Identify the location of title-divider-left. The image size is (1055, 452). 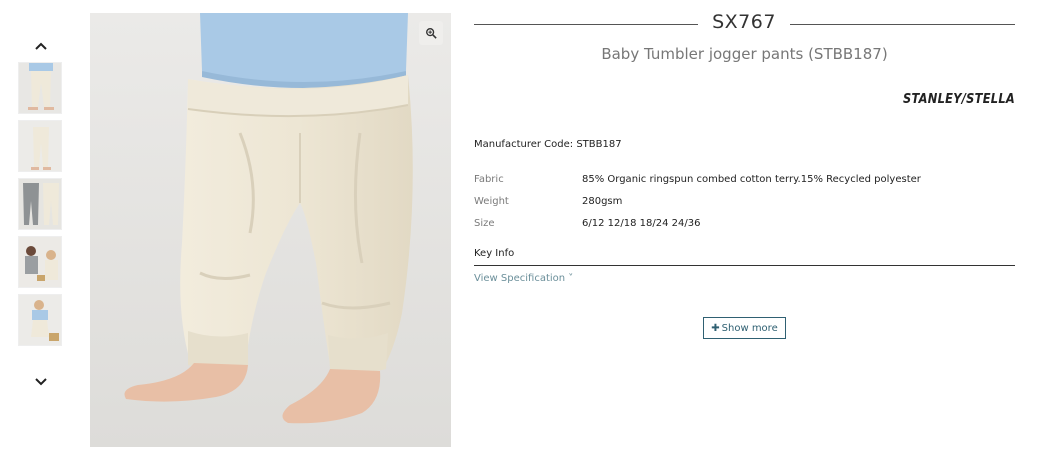
(586, 24).